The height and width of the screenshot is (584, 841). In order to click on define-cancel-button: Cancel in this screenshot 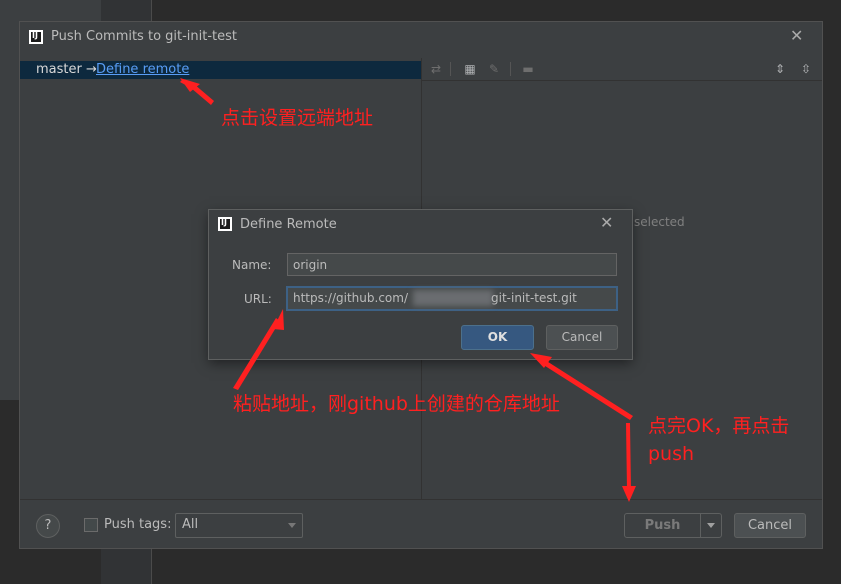, I will do `click(582, 337)`.